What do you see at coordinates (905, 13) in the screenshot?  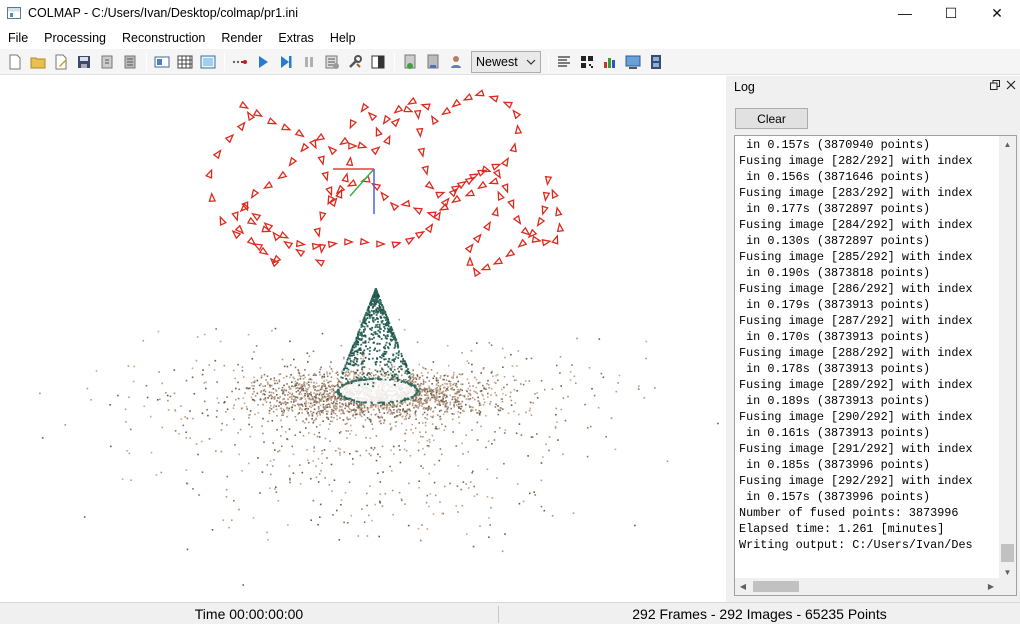 I see `minimize-button: —` at bounding box center [905, 13].